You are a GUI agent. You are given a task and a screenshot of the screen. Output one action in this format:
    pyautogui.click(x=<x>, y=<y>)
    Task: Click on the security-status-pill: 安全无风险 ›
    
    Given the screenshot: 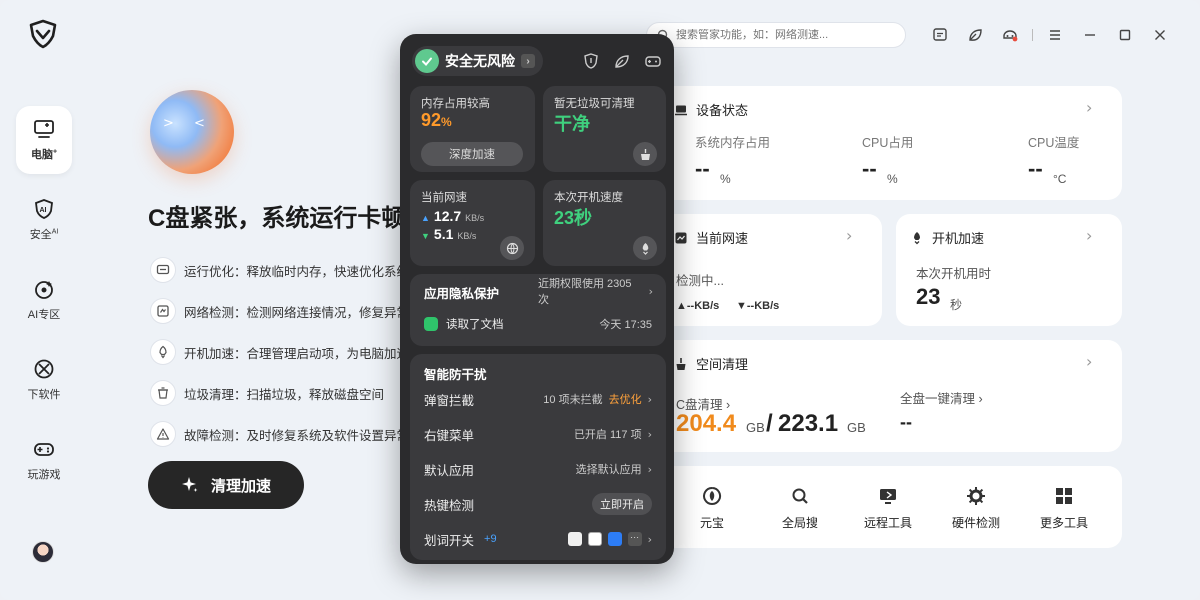 What is the action you would take?
    pyautogui.click(x=477, y=61)
    